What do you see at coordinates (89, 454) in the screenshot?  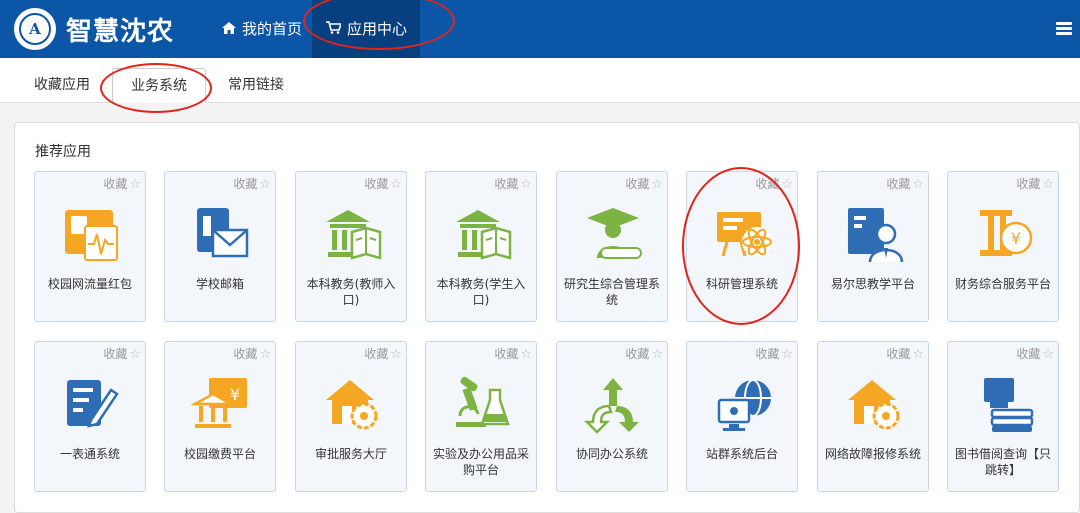 I see `app-name: 一表通系统` at bounding box center [89, 454].